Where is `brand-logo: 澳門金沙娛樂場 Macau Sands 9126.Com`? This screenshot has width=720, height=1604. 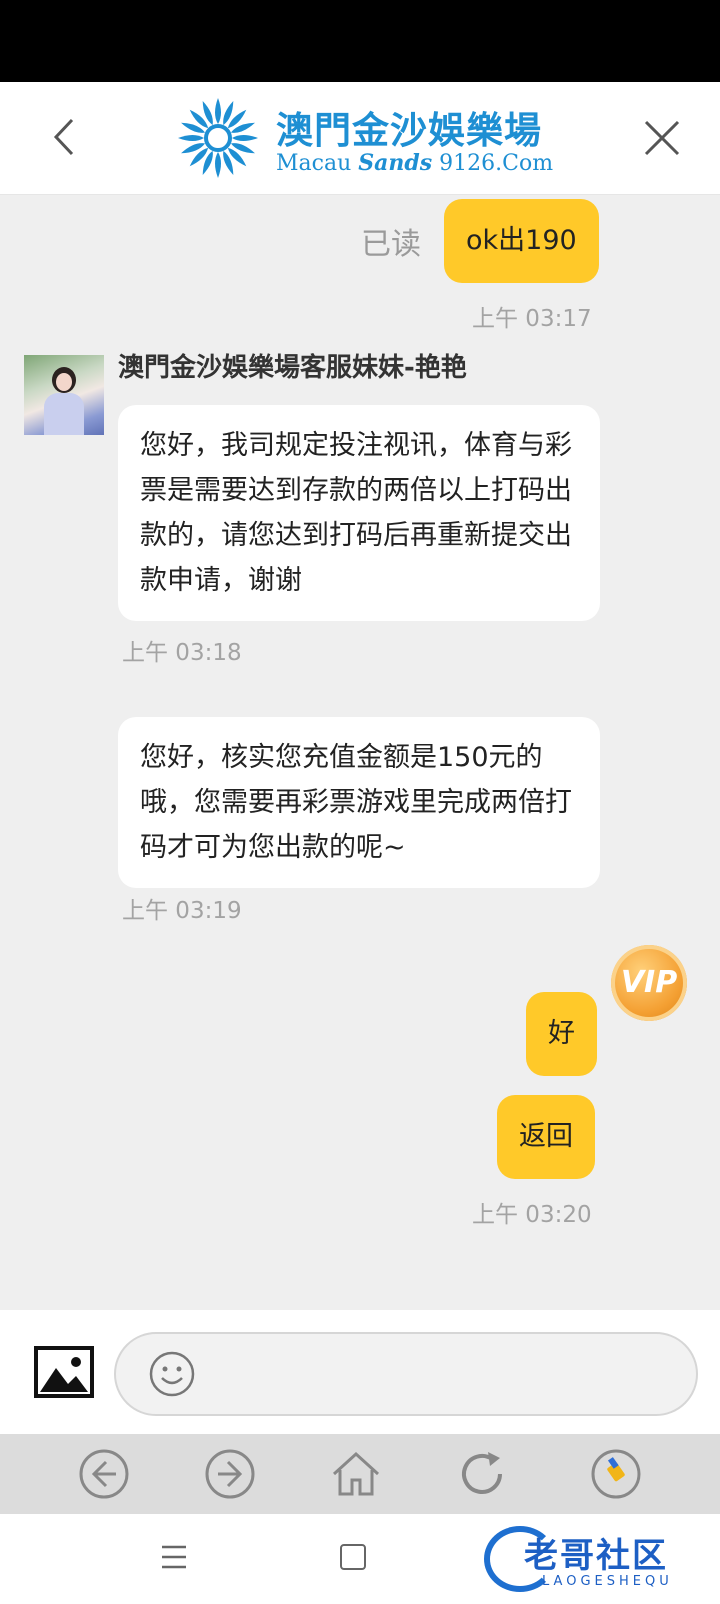
brand-logo: 澳門金沙娛樂場 Macau Sands 9126.Com is located at coordinates (365, 138).